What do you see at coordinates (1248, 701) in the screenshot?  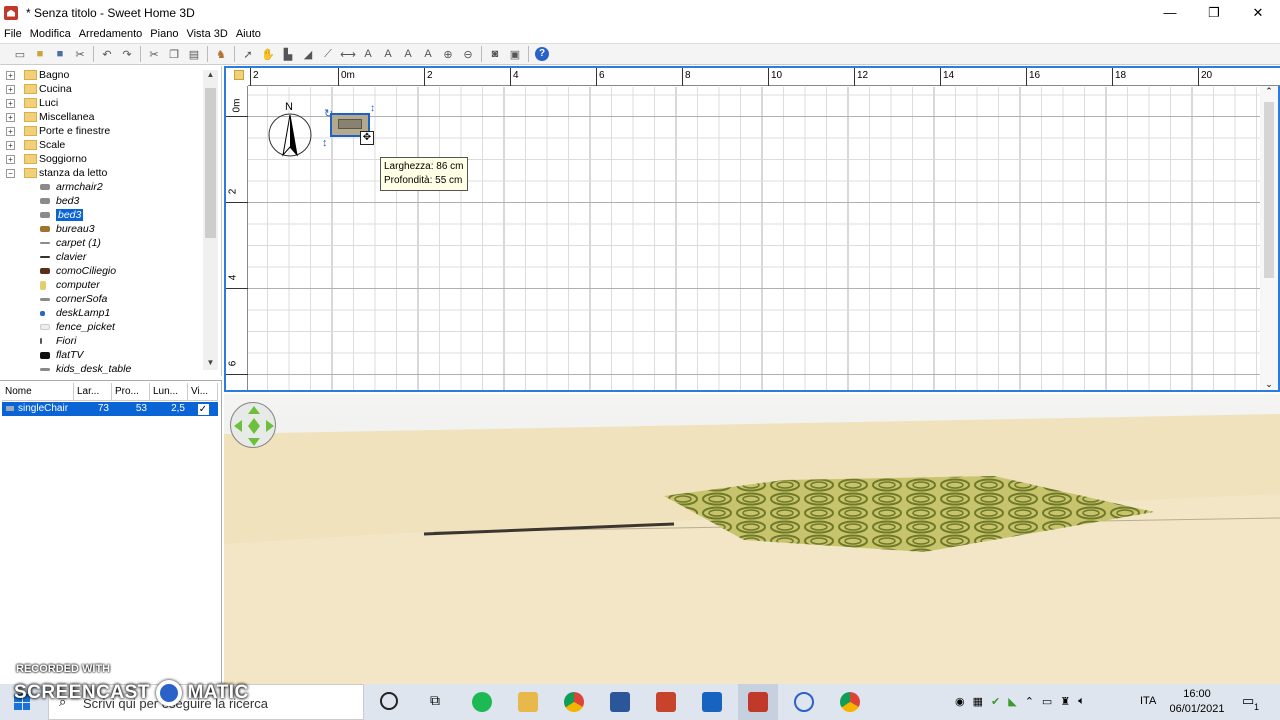 I see `notification-icon: ▭` at bounding box center [1248, 701].